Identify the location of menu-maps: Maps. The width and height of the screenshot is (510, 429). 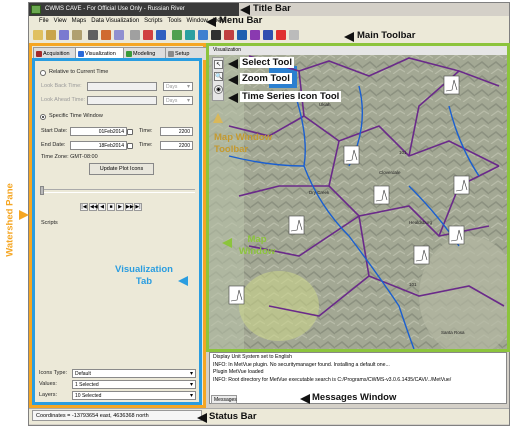
(79, 21).